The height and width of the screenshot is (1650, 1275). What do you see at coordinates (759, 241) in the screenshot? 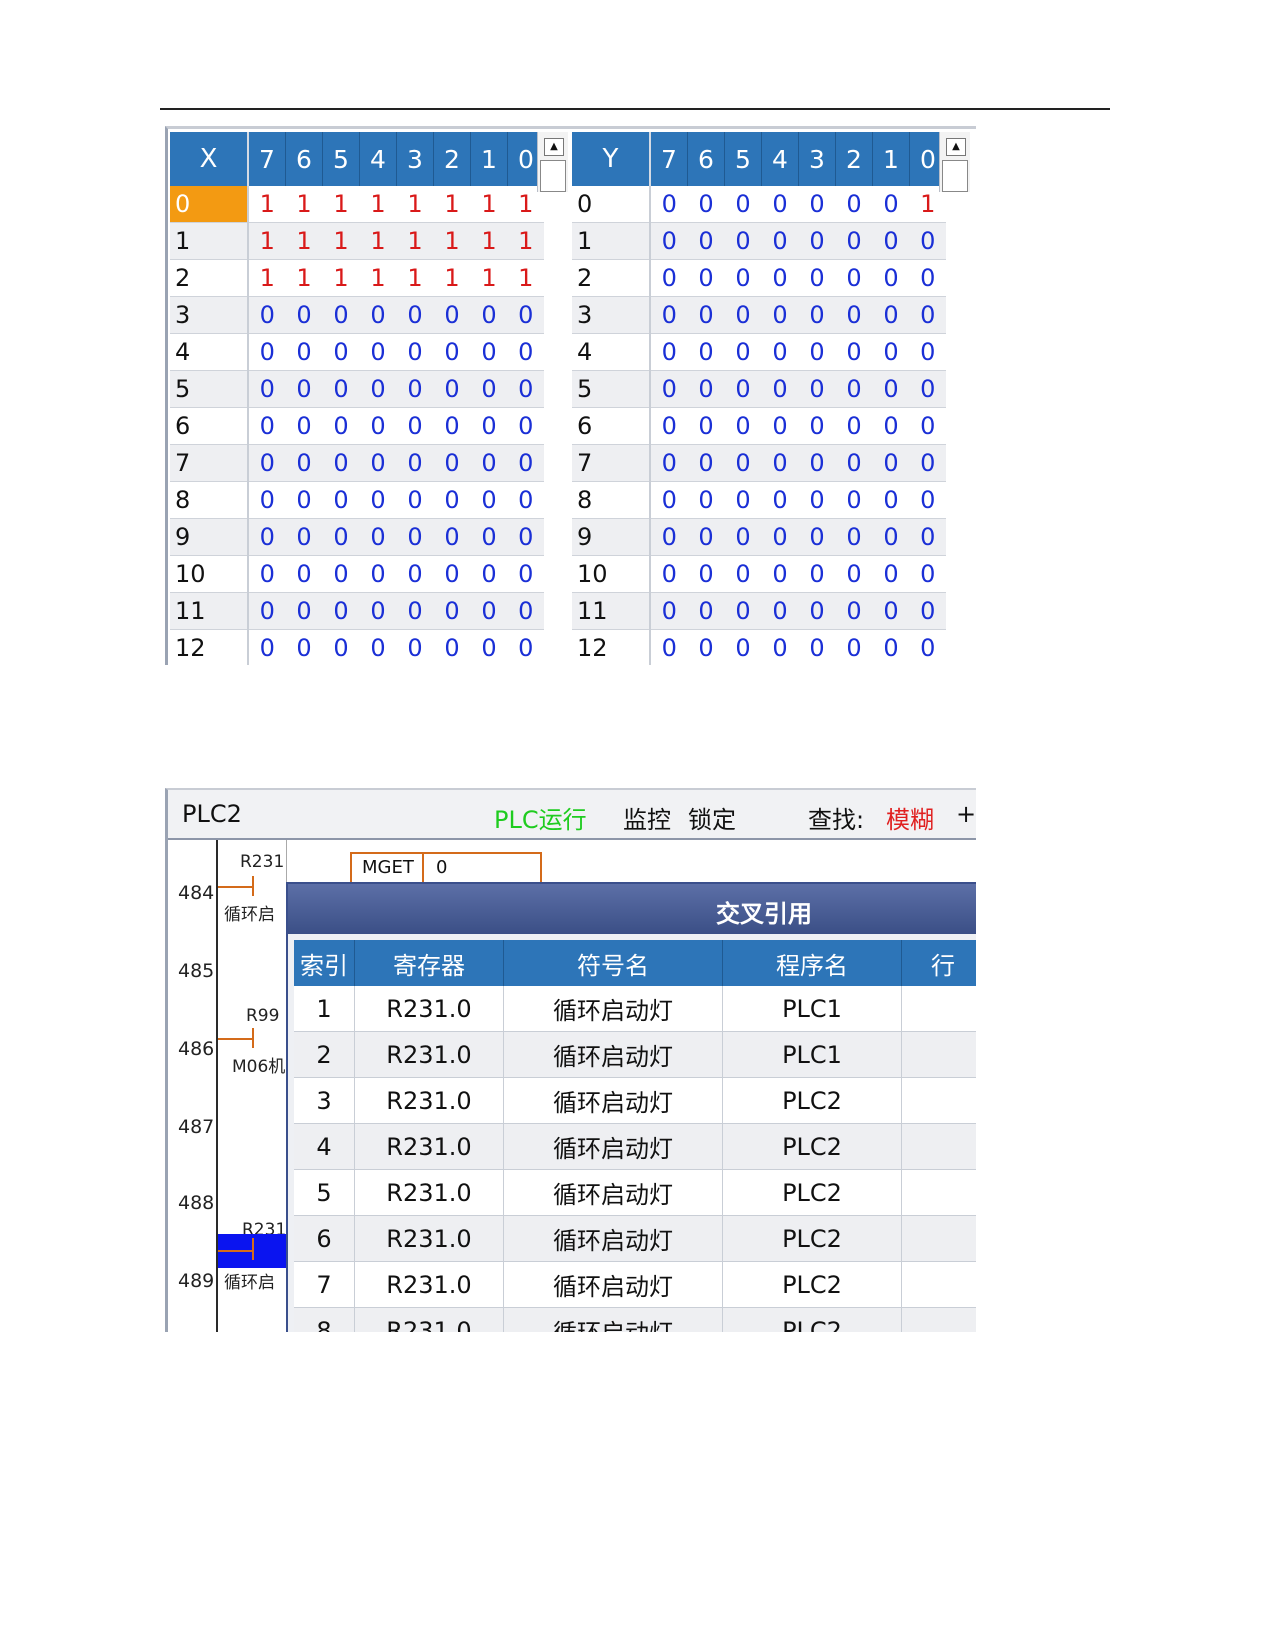
I see `y-row: 100000000` at bounding box center [759, 241].